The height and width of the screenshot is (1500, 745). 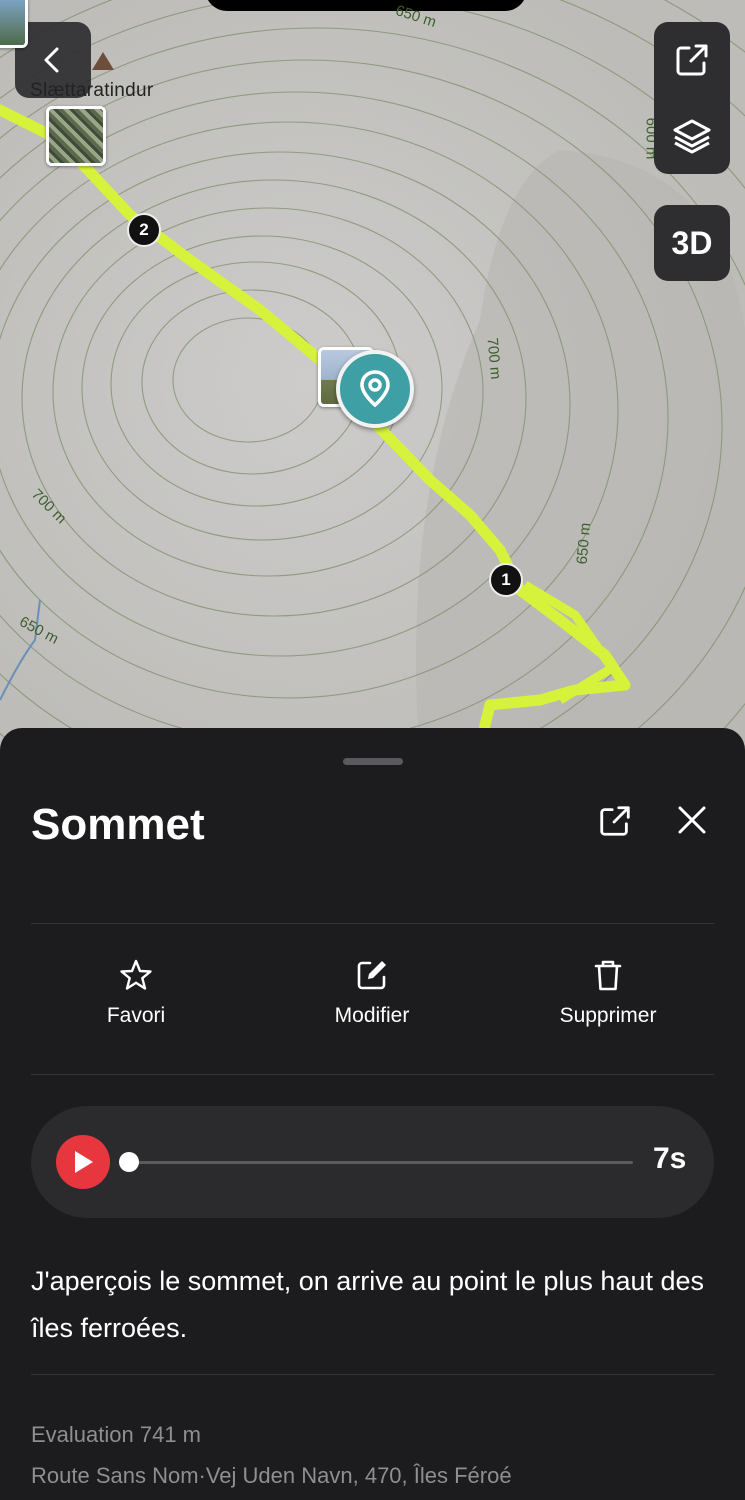 I want to click on edit-button: Modifier, so click(x=372, y=993).